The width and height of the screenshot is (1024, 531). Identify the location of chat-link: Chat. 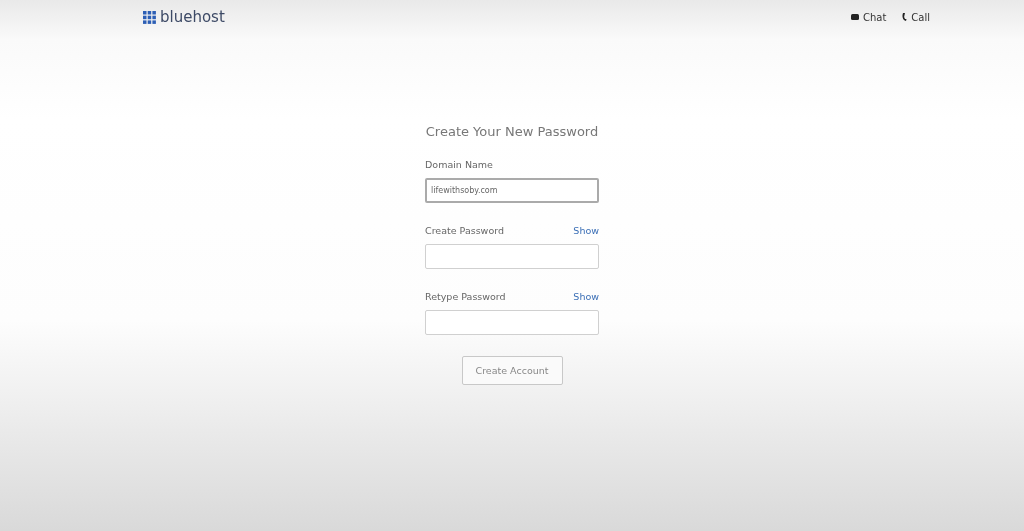
(874, 17).